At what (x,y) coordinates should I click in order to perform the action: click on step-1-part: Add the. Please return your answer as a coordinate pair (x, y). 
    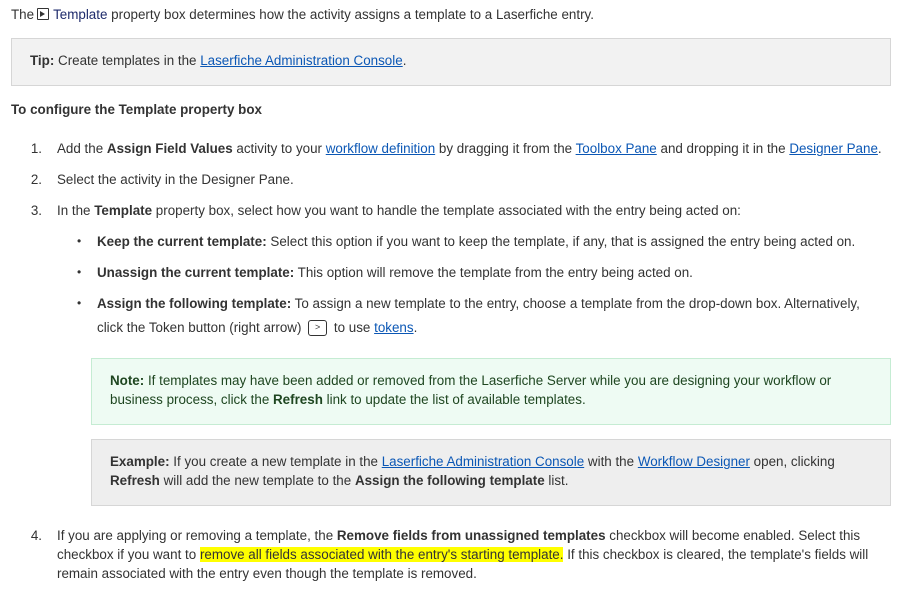
    Looking at the image, I should click on (80, 148).